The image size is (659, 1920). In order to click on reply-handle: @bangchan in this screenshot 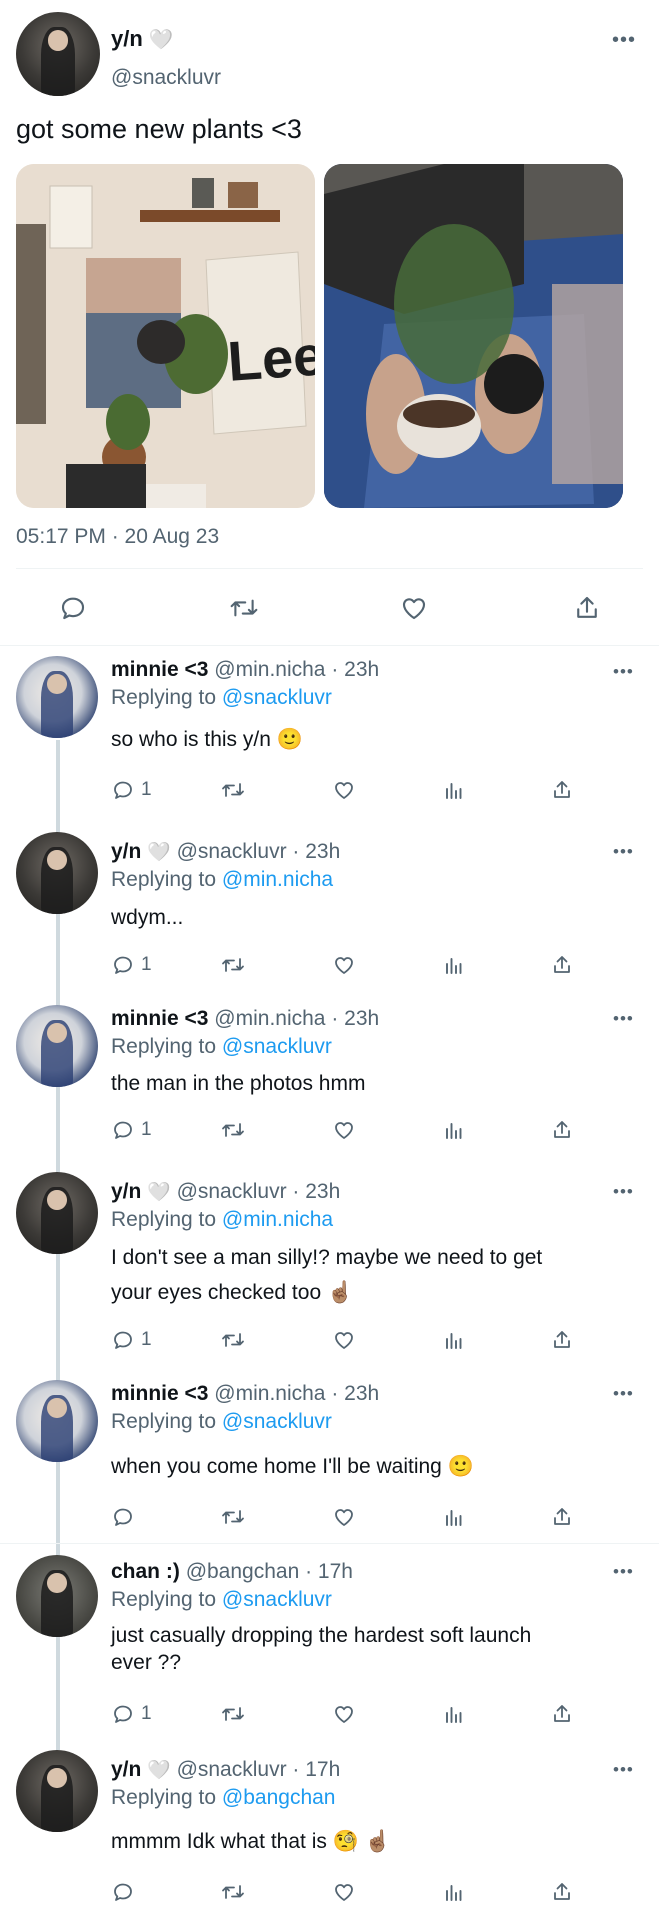, I will do `click(243, 1571)`.